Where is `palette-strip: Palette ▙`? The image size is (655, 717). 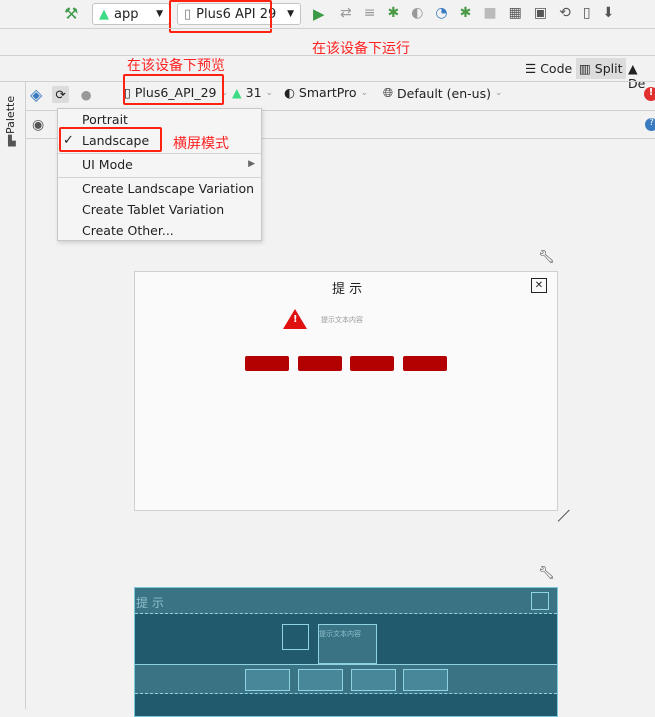 palette-strip: Palette ▙ is located at coordinates (13, 395).